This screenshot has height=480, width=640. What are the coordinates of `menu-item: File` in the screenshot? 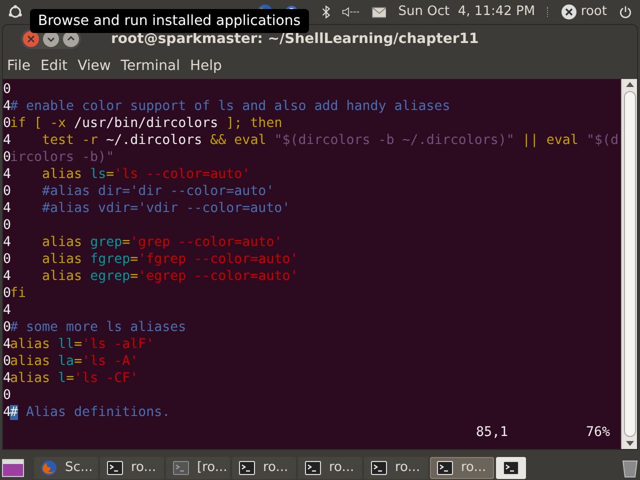 It's located at (18, 66).